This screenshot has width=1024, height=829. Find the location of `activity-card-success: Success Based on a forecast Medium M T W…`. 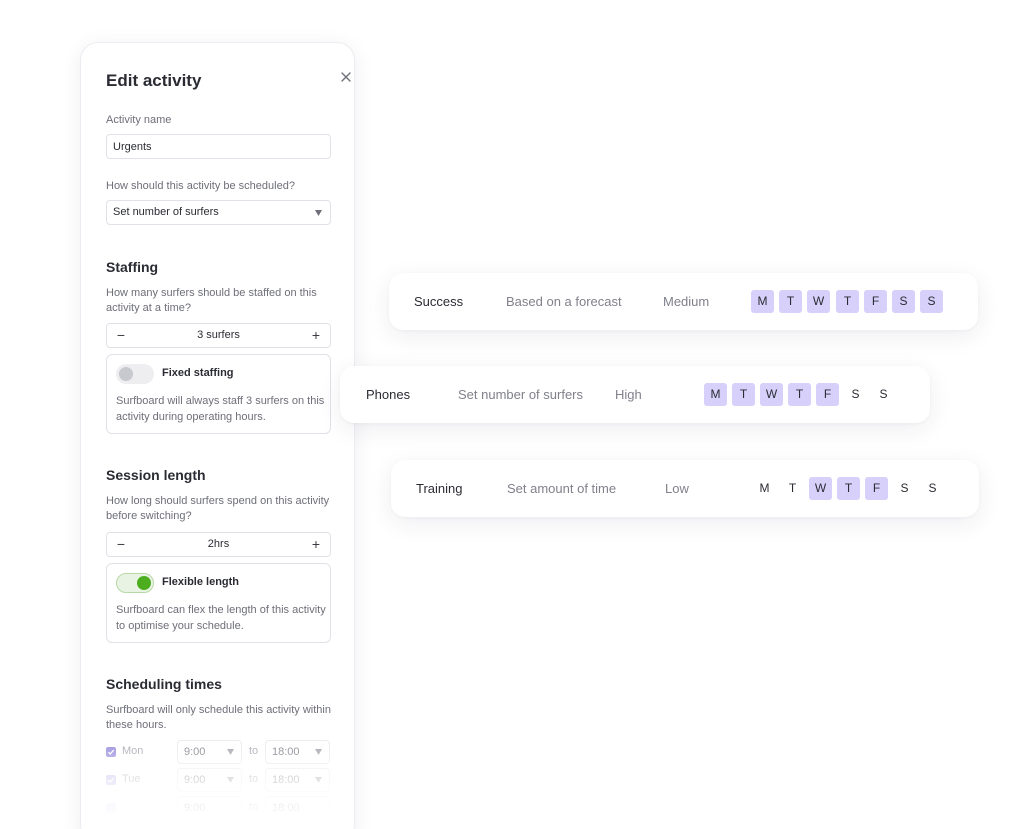

activity-card-success: Success Based on a forecast Medium M T W… is located at coordinates (683, 301).